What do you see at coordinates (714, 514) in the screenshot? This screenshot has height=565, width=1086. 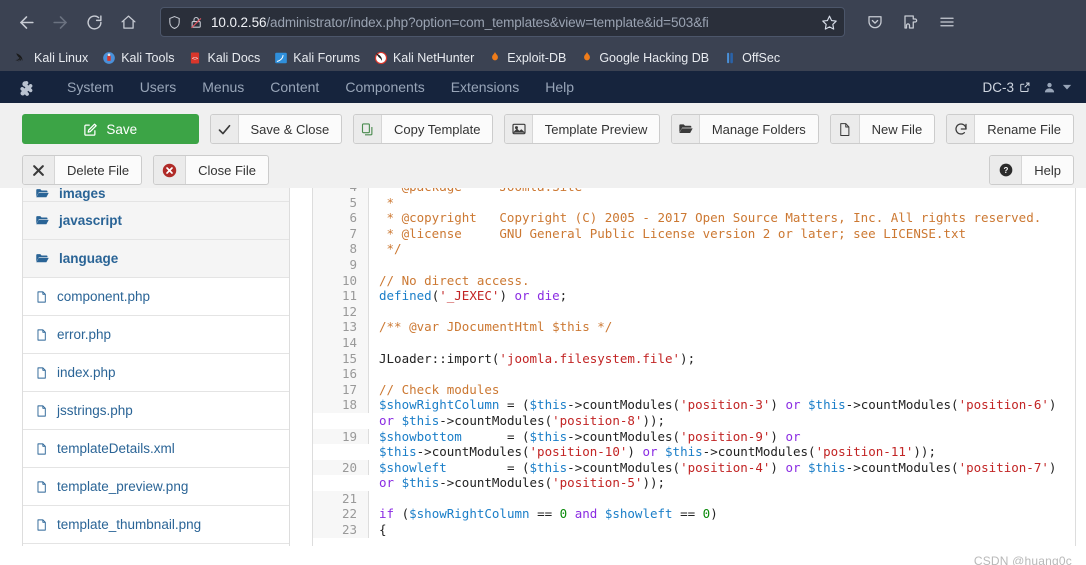 I see `token-pln: )` at bounding box center [714, 514].